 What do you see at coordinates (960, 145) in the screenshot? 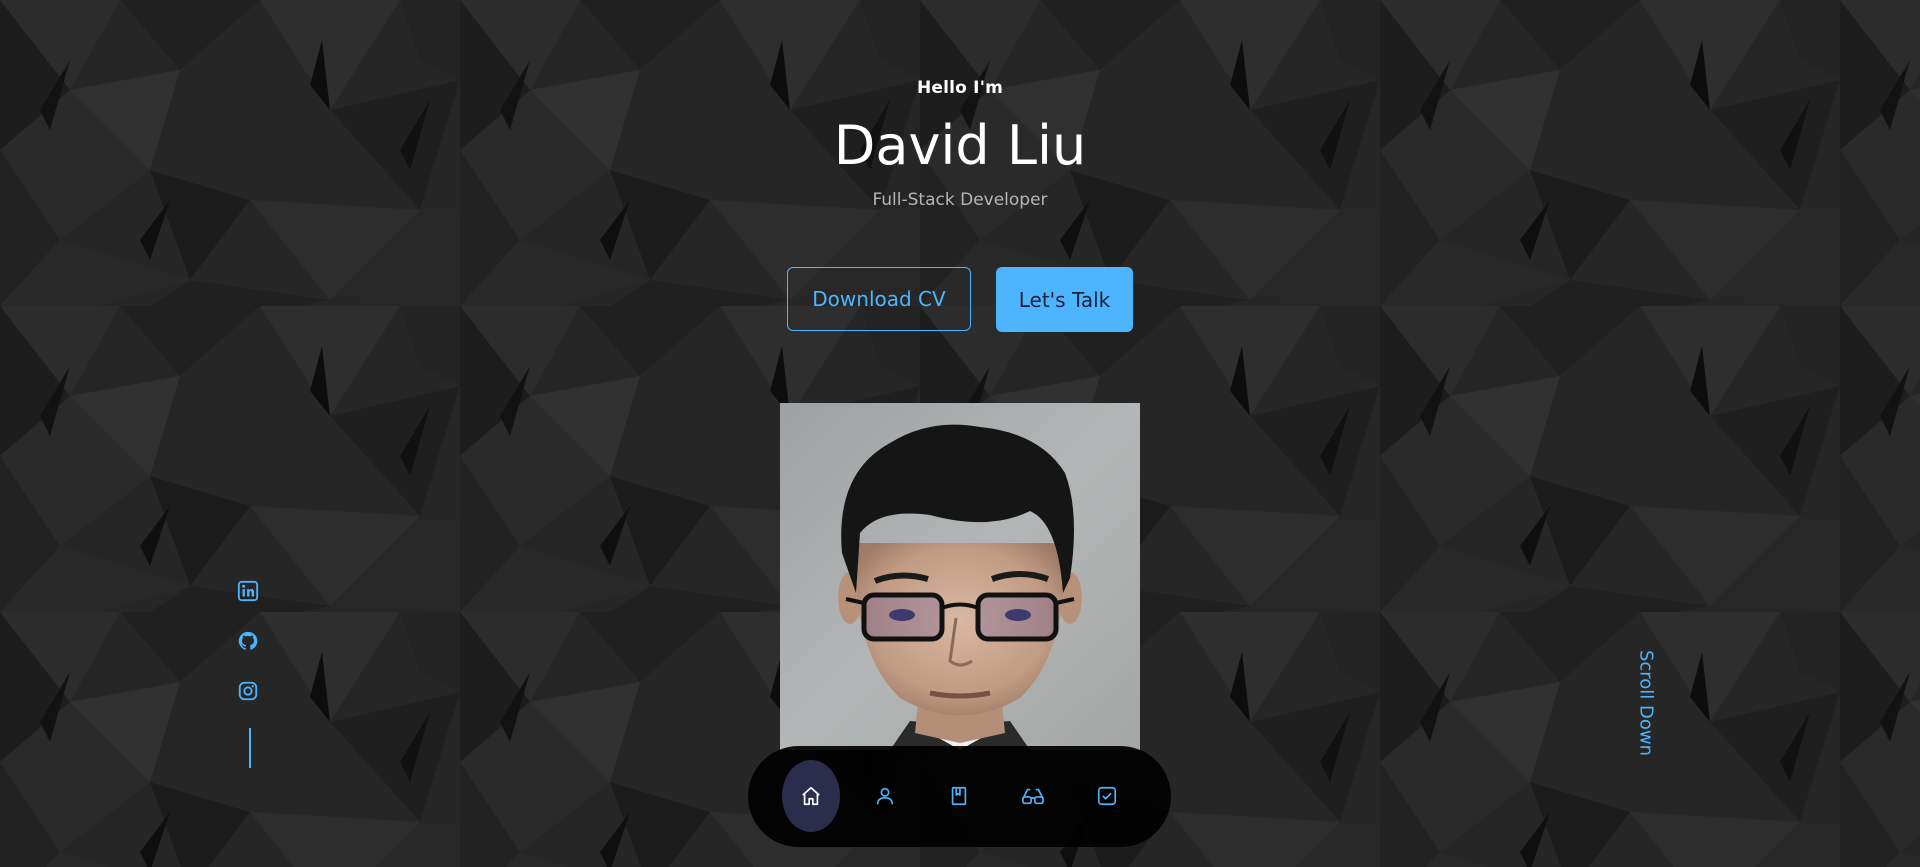
I see `page-title: David Liu` at bounding box center [960, 145].